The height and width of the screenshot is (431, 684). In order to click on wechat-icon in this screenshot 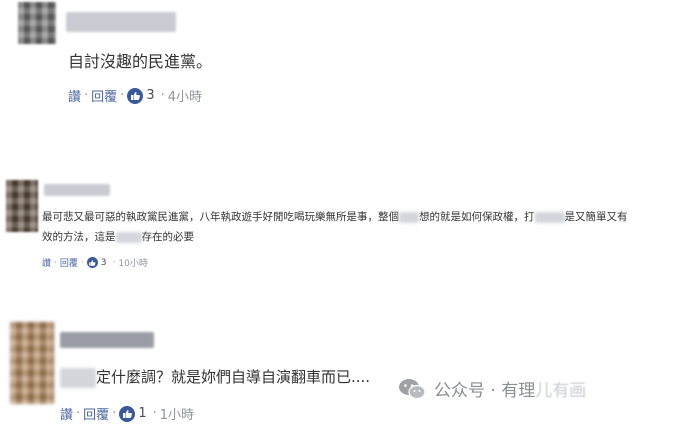, I will do `click(412, 389)`.